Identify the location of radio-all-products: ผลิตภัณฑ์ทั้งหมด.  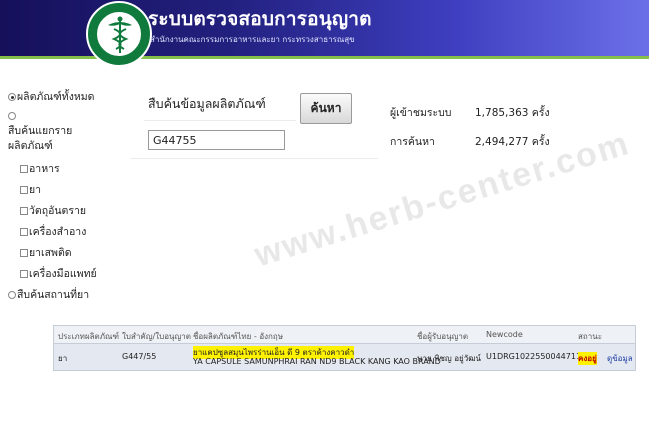
(51, 96).